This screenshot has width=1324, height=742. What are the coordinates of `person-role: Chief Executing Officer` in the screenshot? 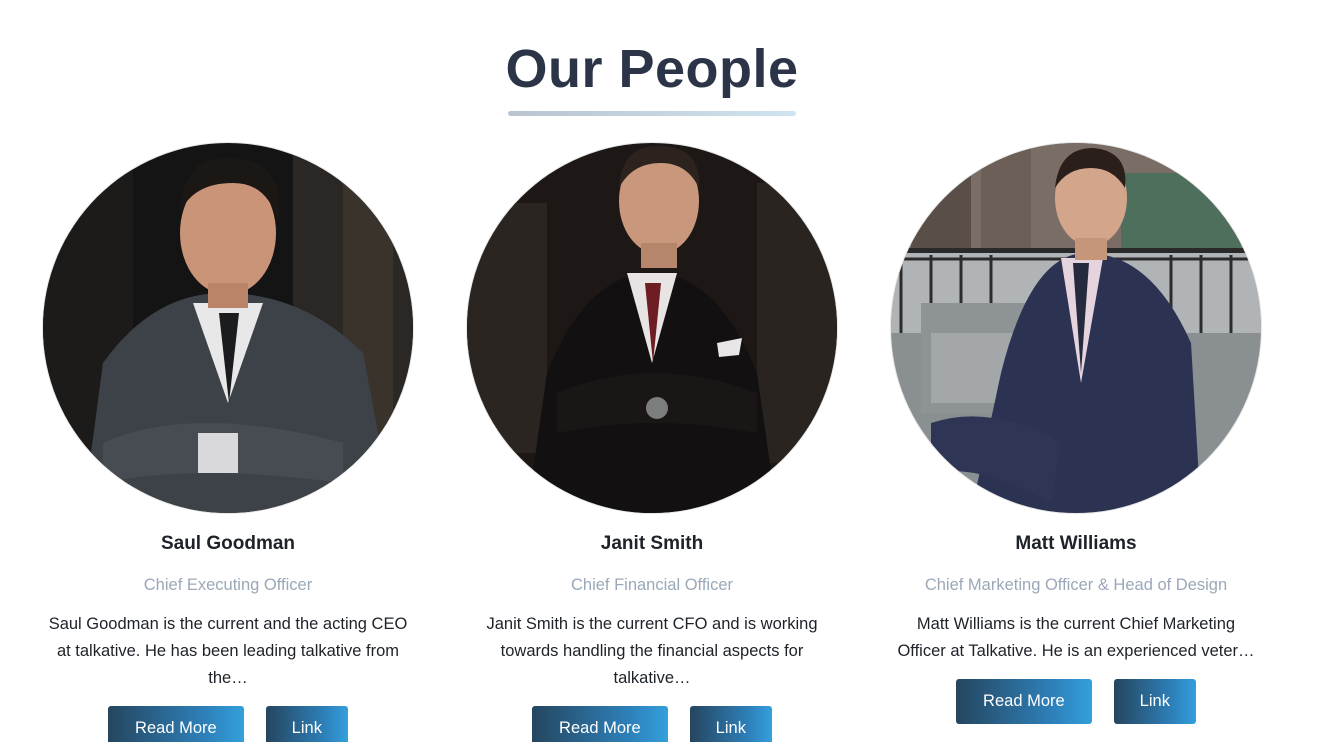 It's located at (228, 585).